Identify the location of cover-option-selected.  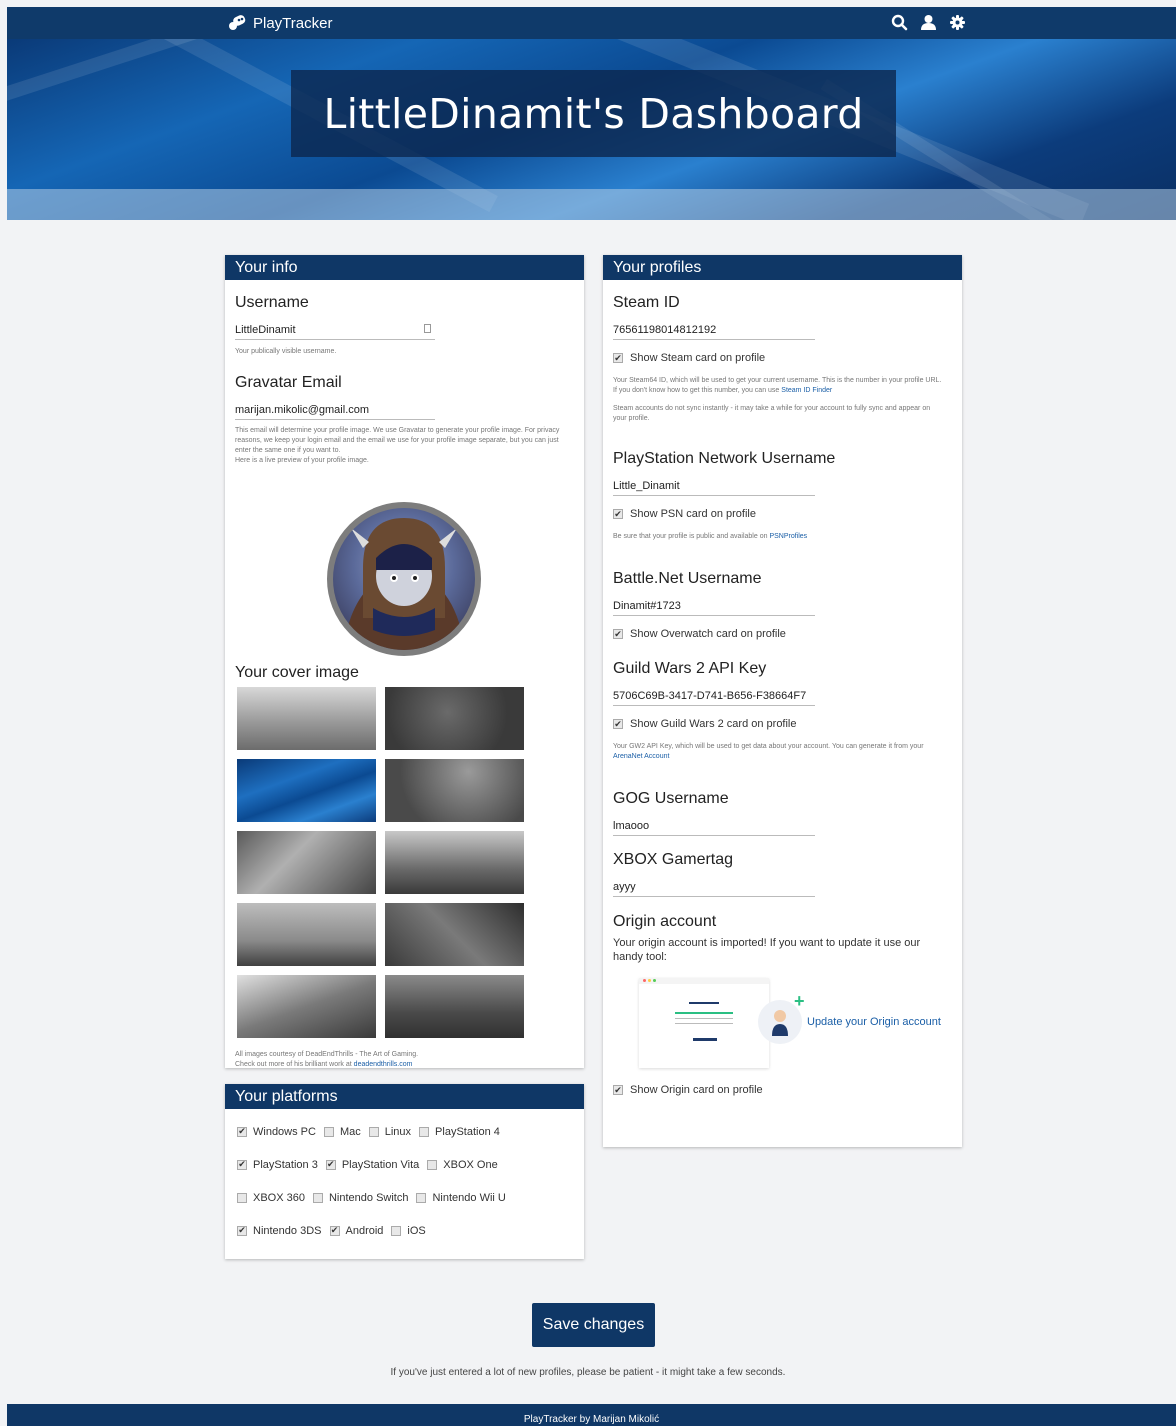
(306, 790).